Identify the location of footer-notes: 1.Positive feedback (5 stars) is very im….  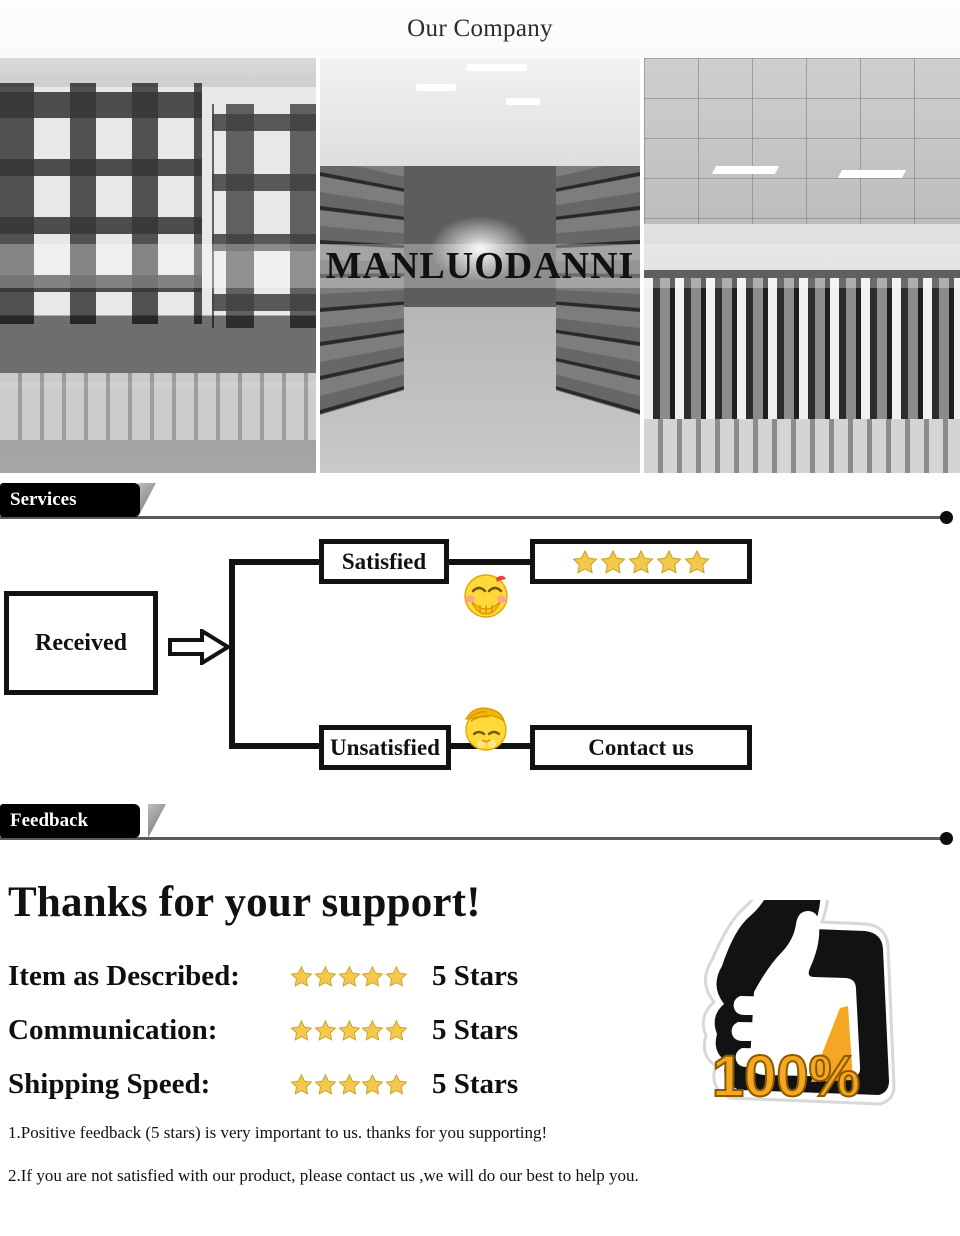
(484, 1154).